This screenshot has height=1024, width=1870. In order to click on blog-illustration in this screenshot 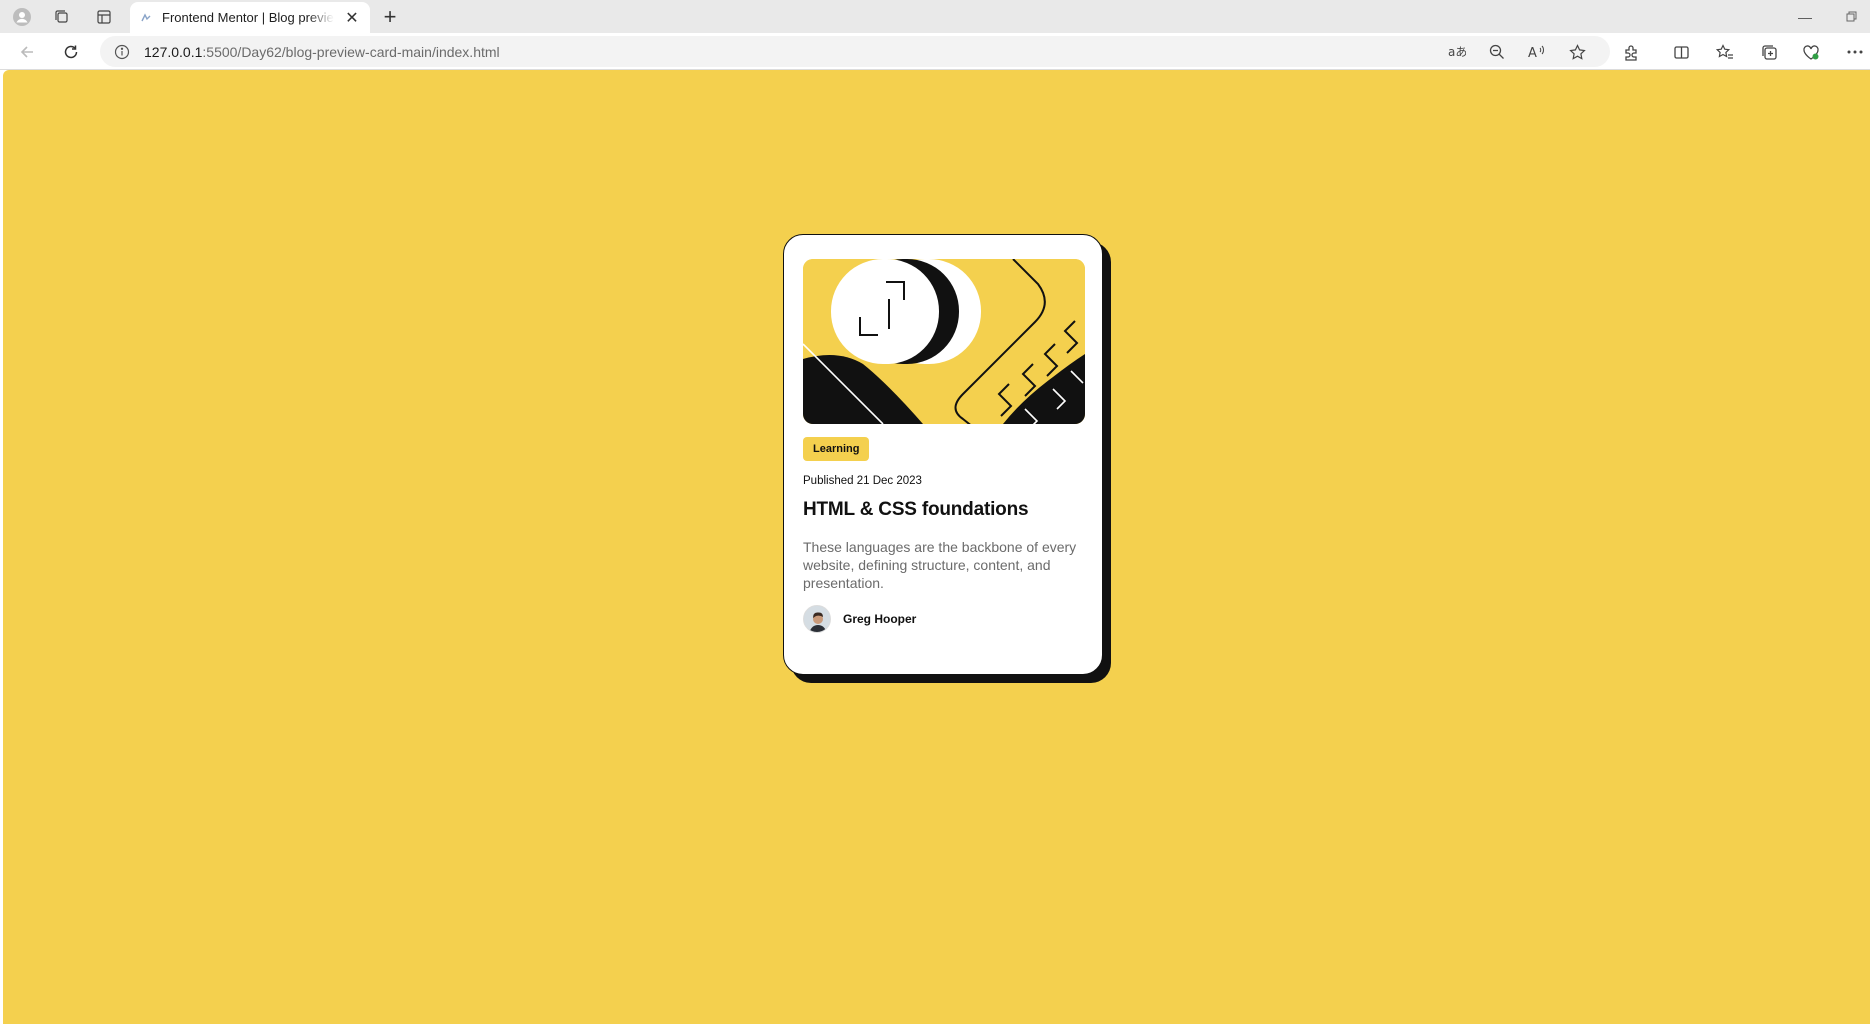, I will do `click(944, 341)`.